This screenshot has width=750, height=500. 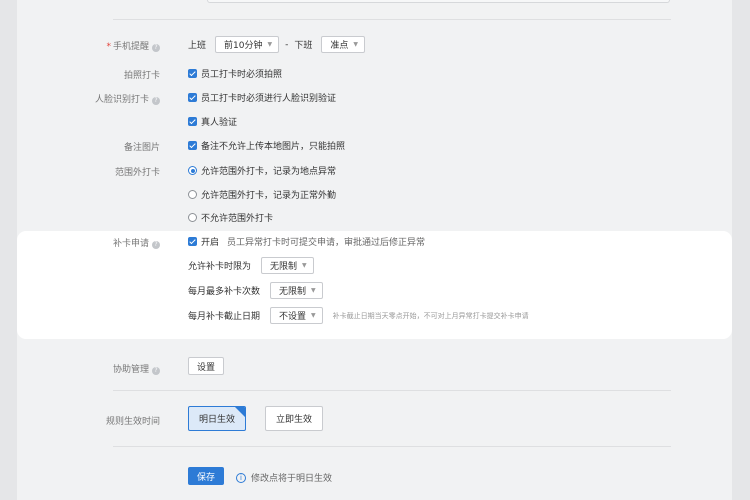 I want to click on reminder-row: 上班 前10分钟 ▼ - 下班 准点 ▼, so click(x=276, y=44).